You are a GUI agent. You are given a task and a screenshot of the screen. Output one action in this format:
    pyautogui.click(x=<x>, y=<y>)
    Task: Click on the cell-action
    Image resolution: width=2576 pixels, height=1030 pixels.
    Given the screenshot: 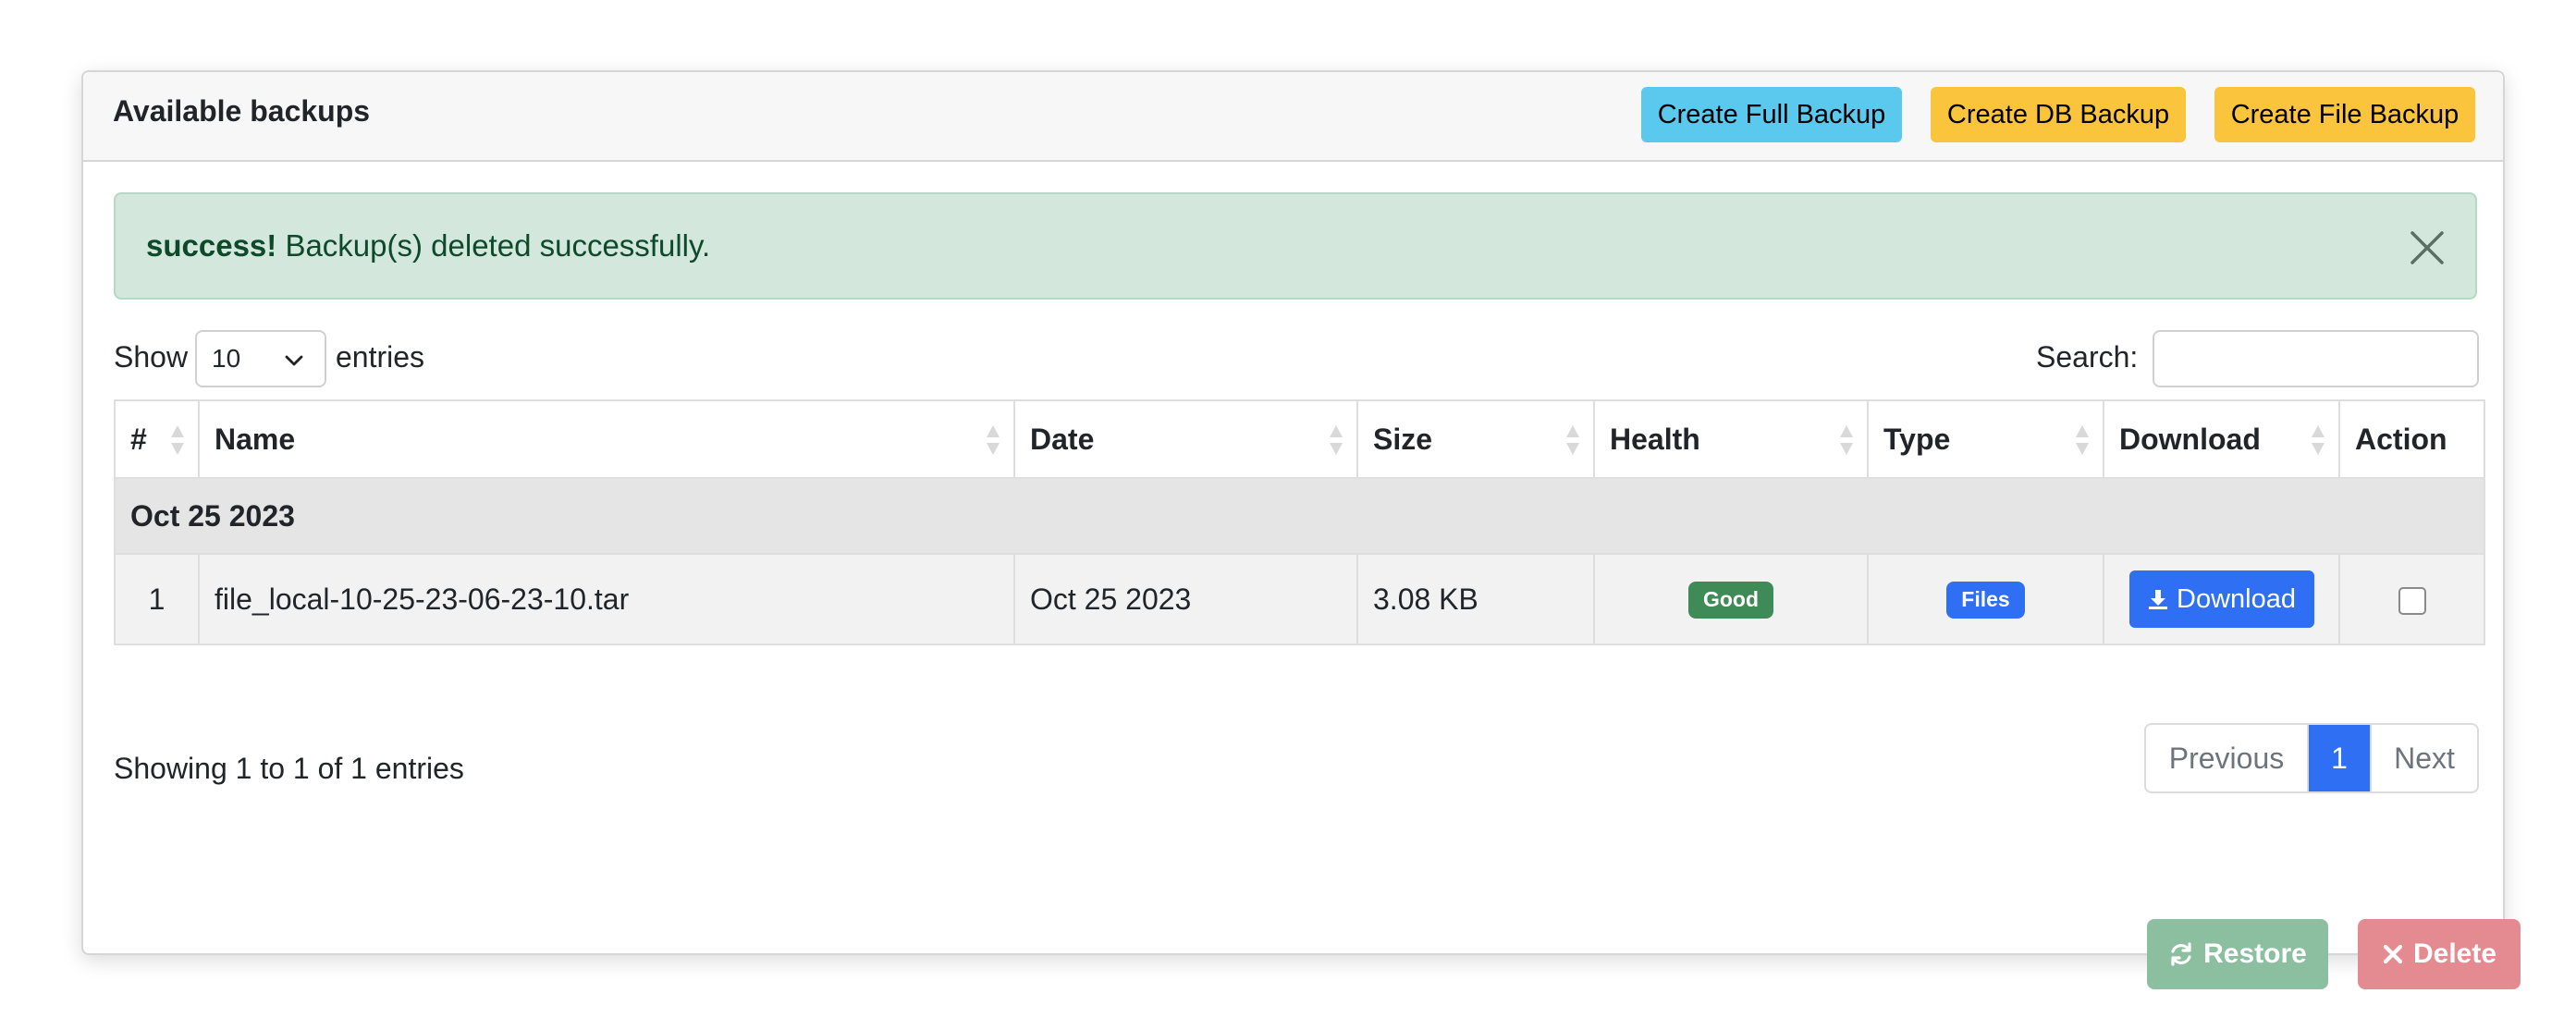 What is the action you would take?
    pyautogui.click(x=2411, y=599)
    